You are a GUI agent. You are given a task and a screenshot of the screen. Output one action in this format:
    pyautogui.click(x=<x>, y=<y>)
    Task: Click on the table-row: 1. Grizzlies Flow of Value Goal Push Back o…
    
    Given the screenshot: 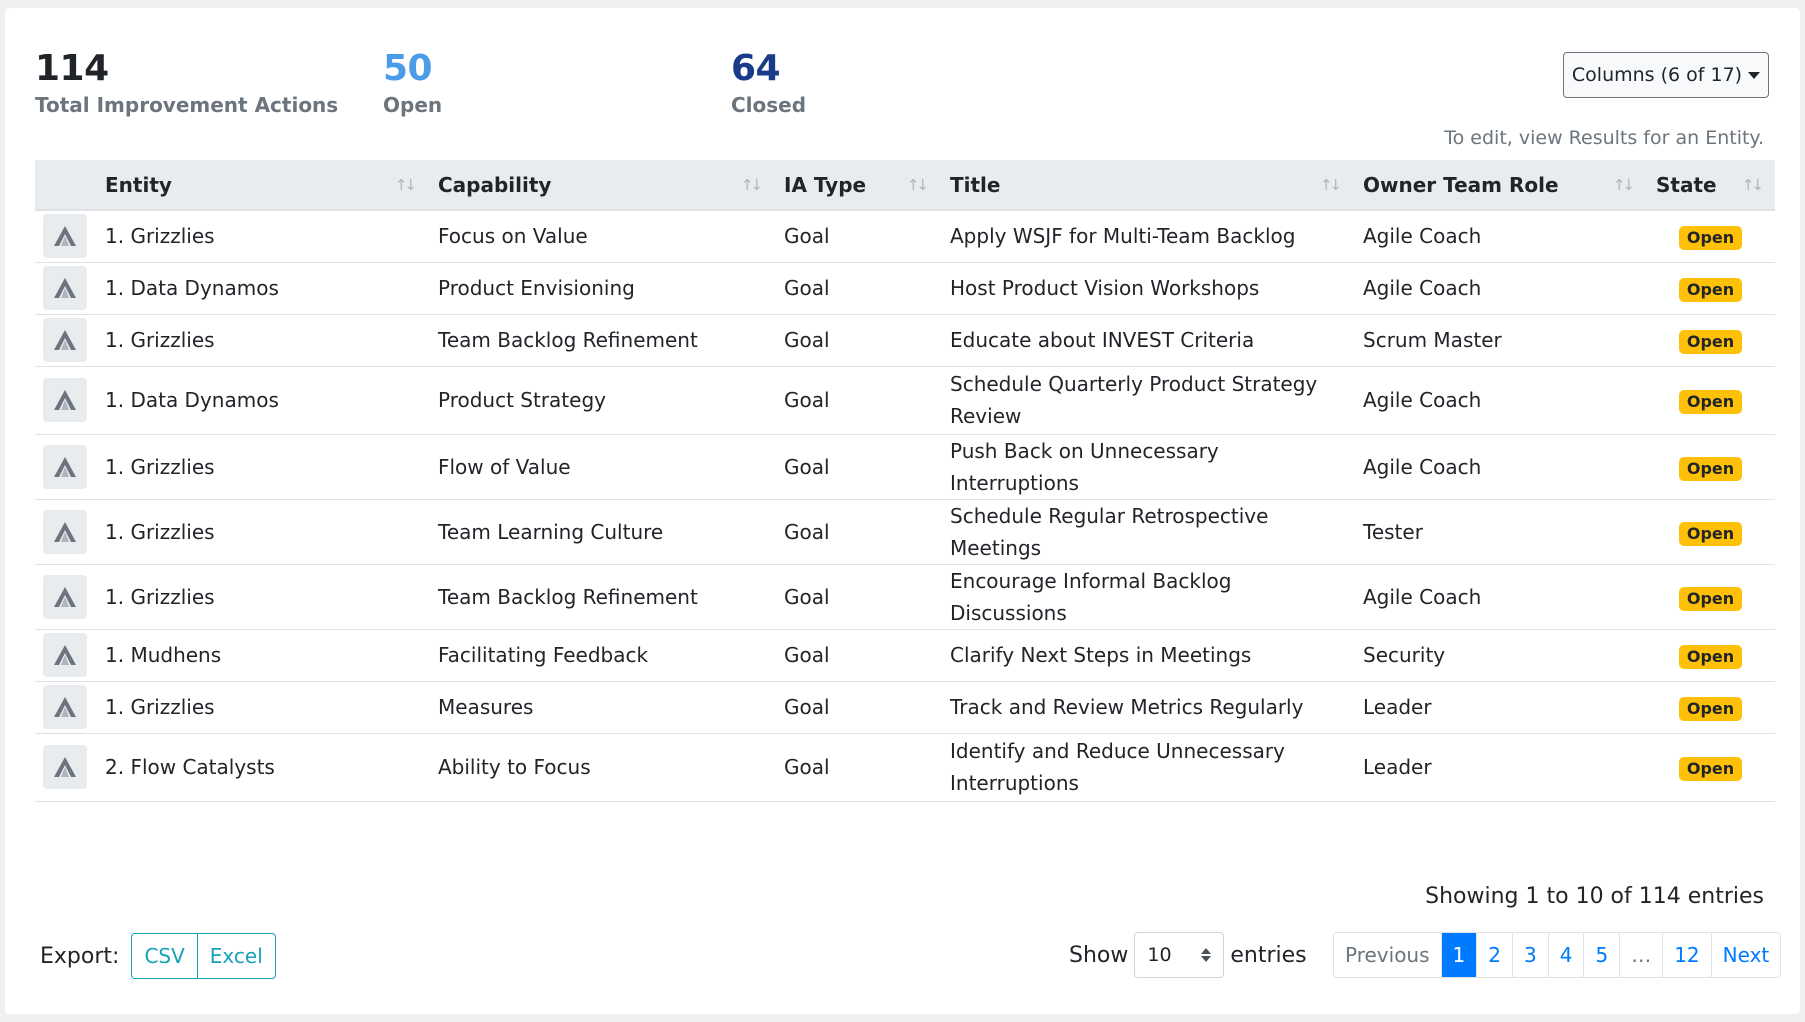 What is the action you would take?
    pyautogui.click(x=905, y=466)
    